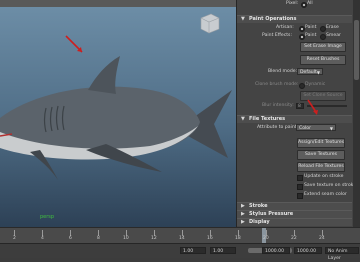  I want to click on set-erase-image-button: Set Erase Image, so click(323, 47).